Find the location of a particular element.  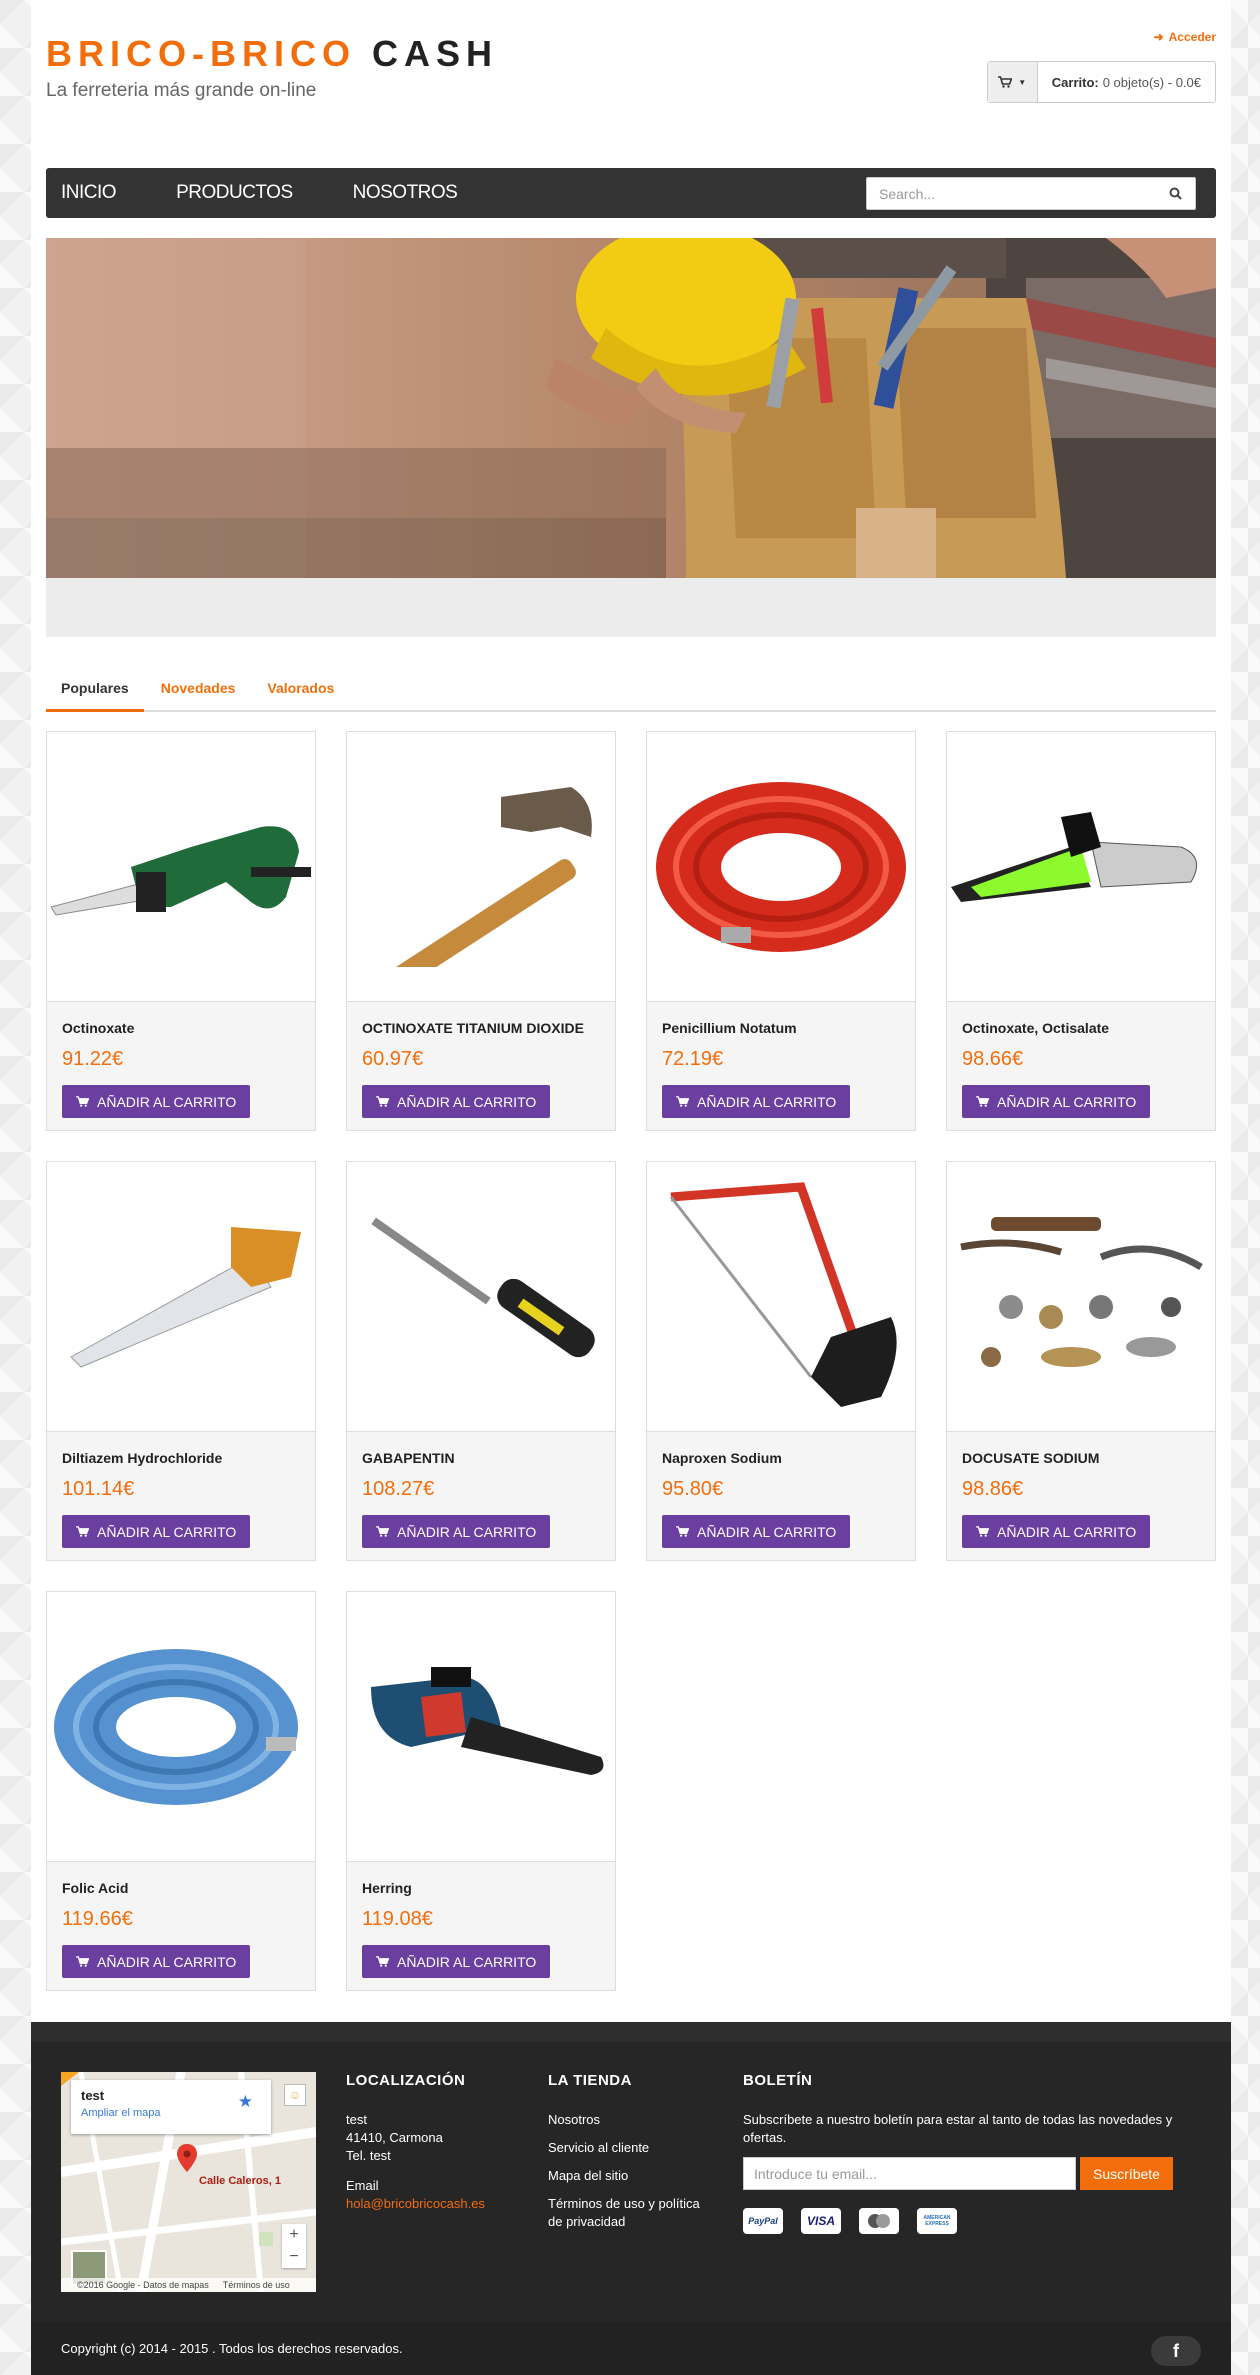

caret-down-icon: ▼ is located at coordinates (1022, 82).